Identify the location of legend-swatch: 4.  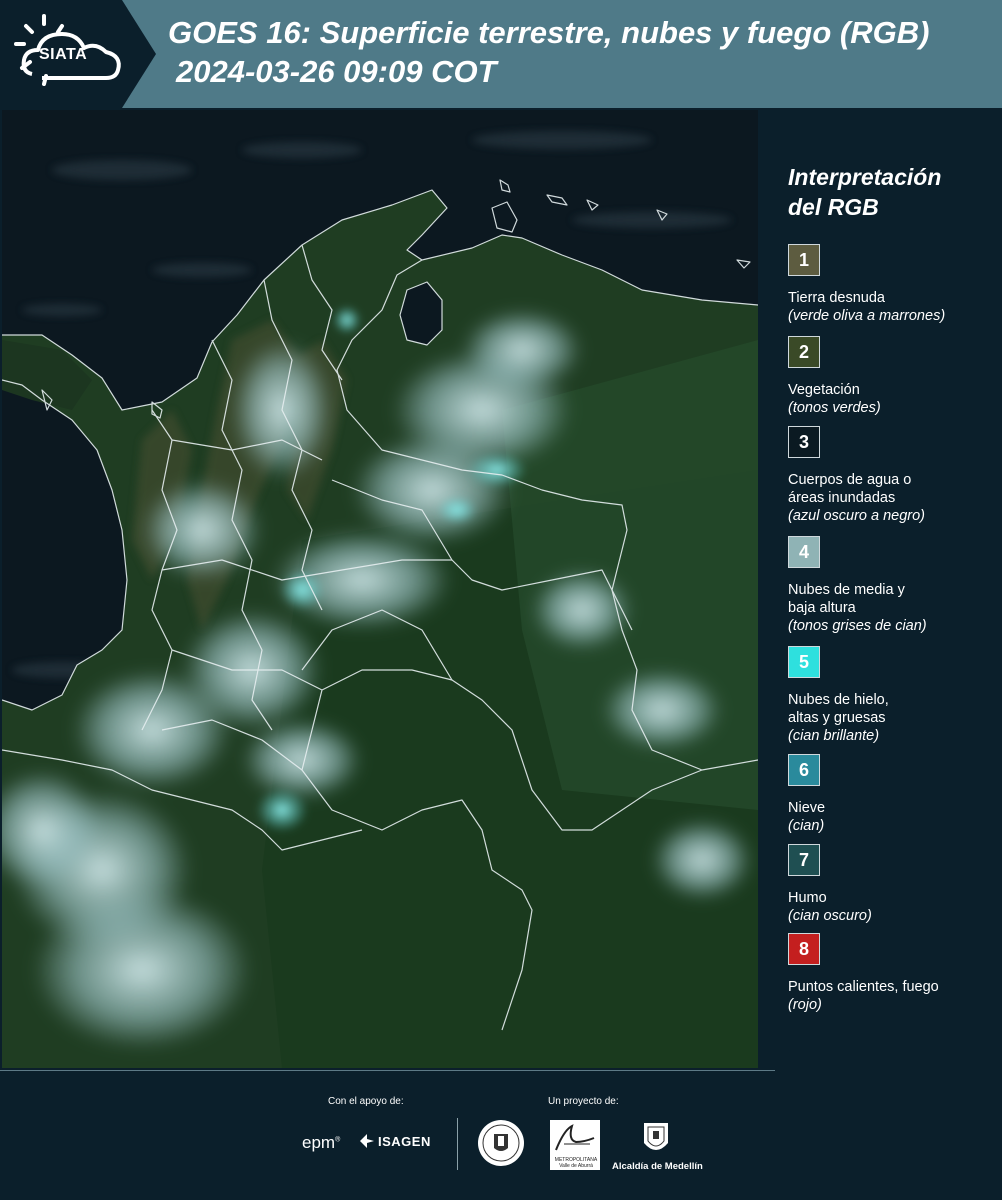
(804, 552).